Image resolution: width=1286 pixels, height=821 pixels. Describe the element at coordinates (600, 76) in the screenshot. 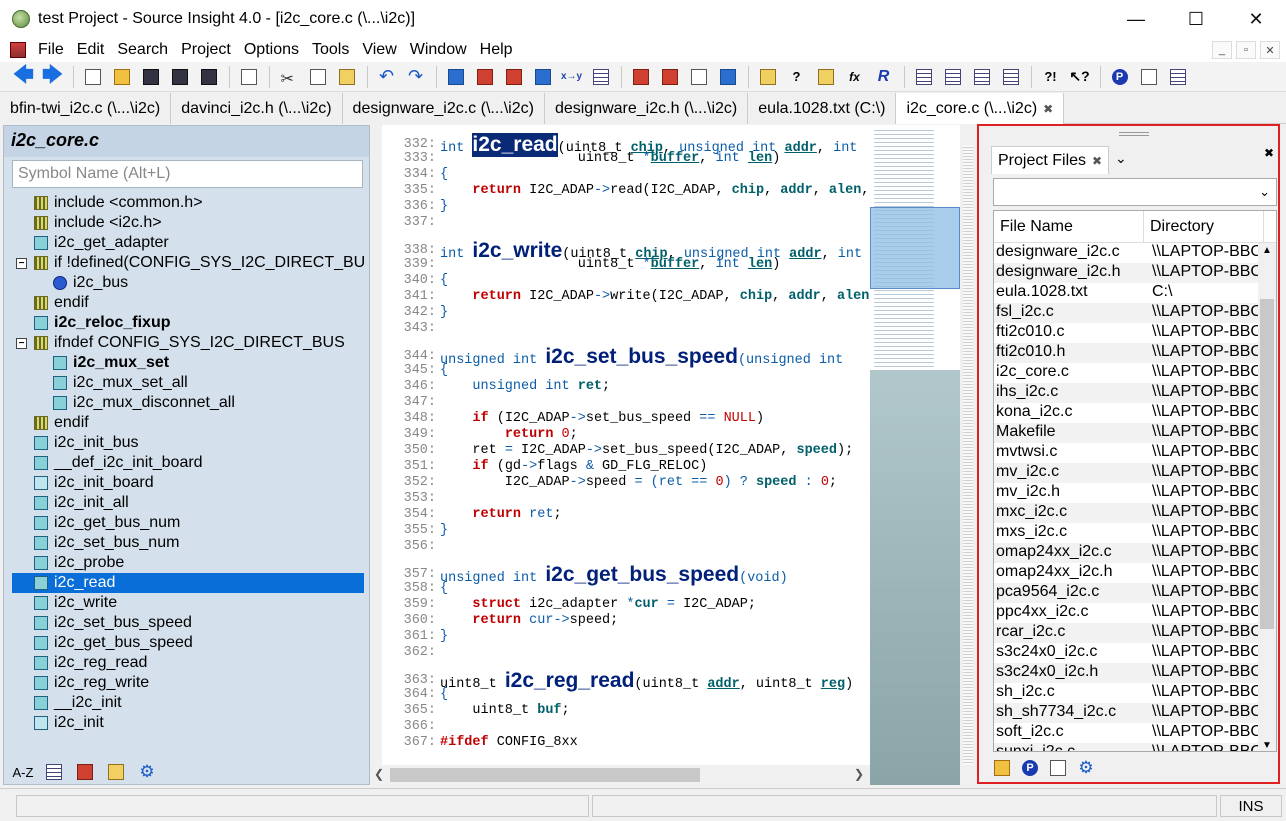

I see `search-web-button` at that location.